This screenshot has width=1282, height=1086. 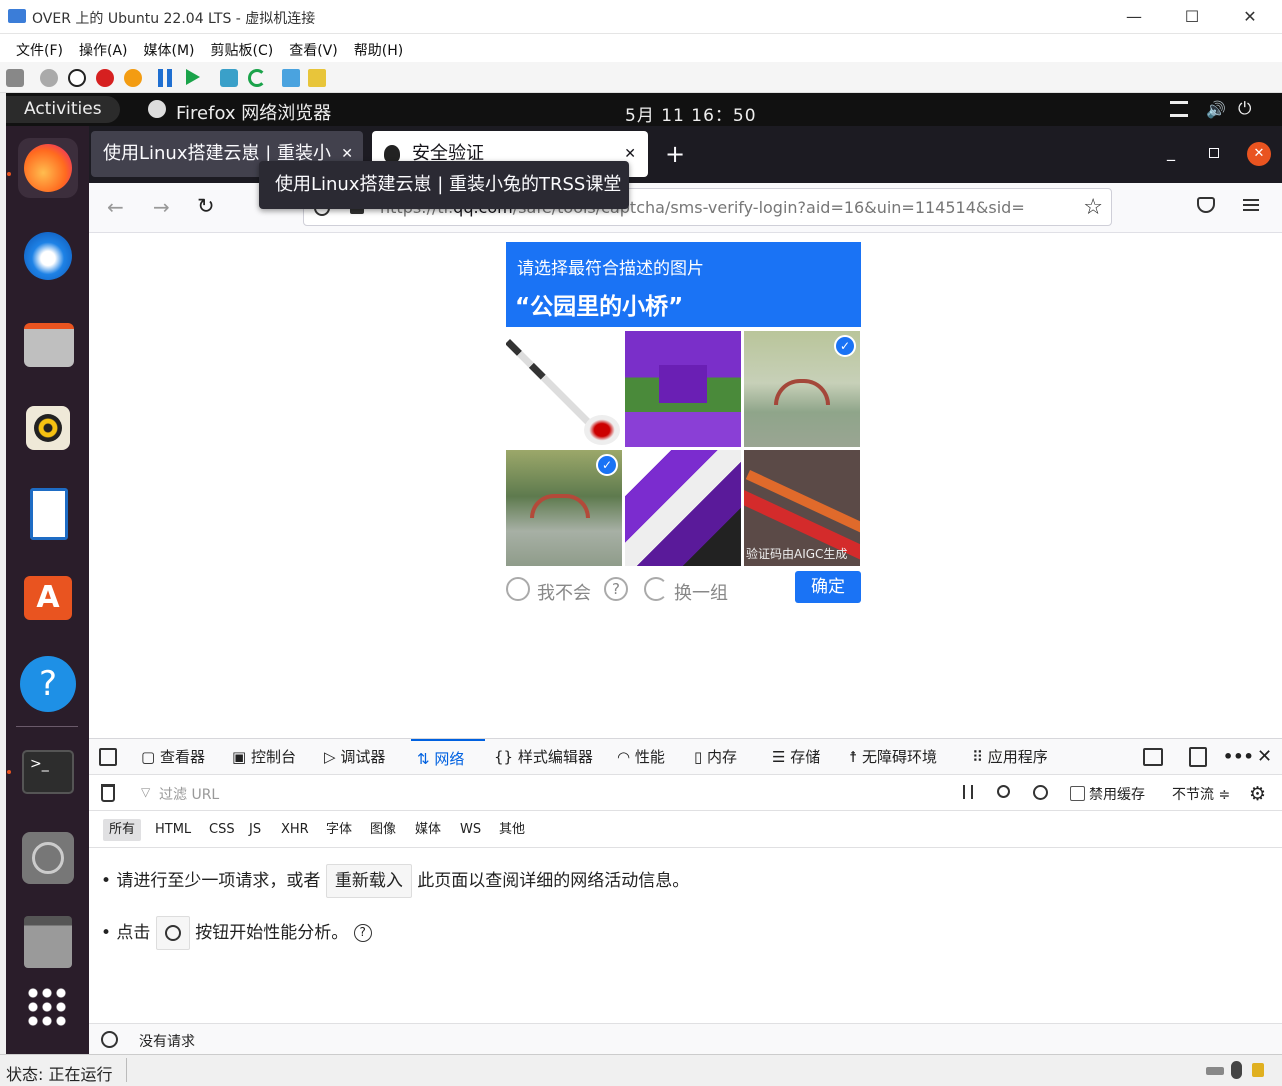 I want to click on show-apps-icon, so click(x=46, y=1006).